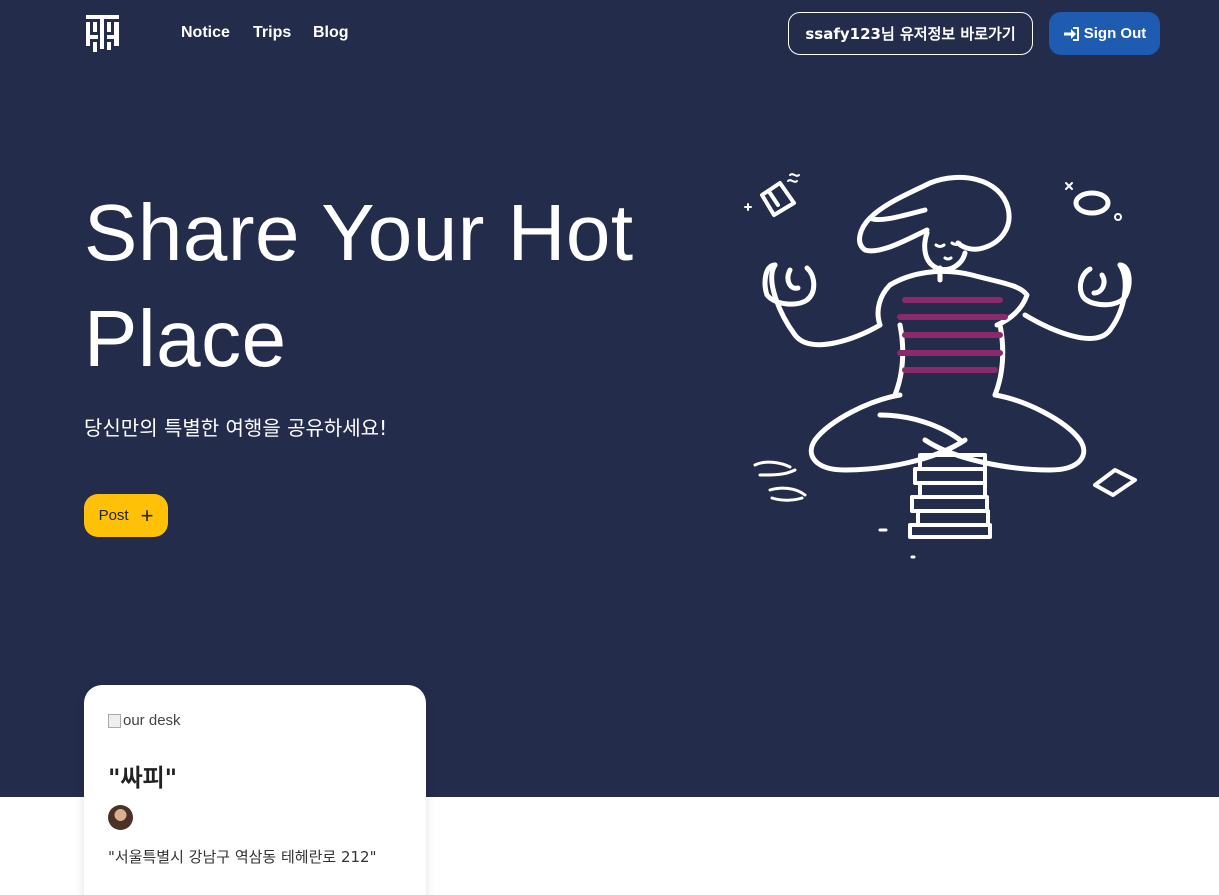 The height and width of the screenshot is (895, 1219). What do you see at coordinates (113, 515) in the screenshot?
I see `post-button-label: Post` at bounding box center [113, 515].